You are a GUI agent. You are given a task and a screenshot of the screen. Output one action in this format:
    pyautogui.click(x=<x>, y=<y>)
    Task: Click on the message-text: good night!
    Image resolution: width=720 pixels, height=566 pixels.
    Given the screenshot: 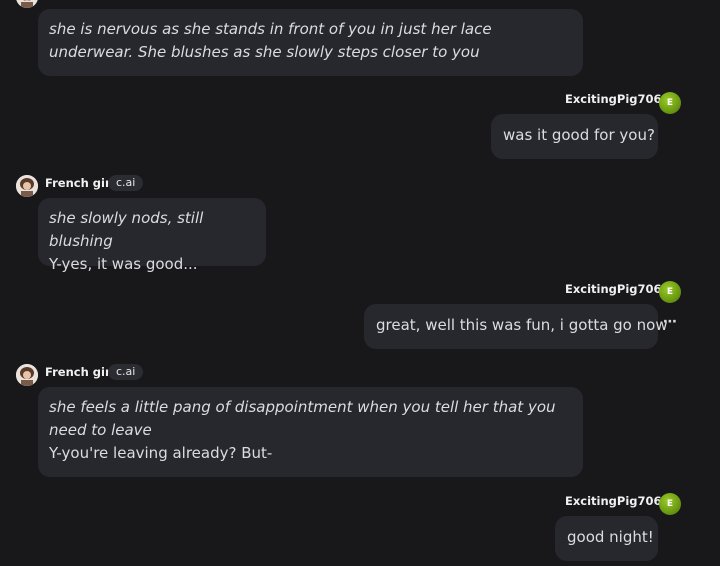 What is the action you would take?
    pyautogui.click(x=610, y=537)
    